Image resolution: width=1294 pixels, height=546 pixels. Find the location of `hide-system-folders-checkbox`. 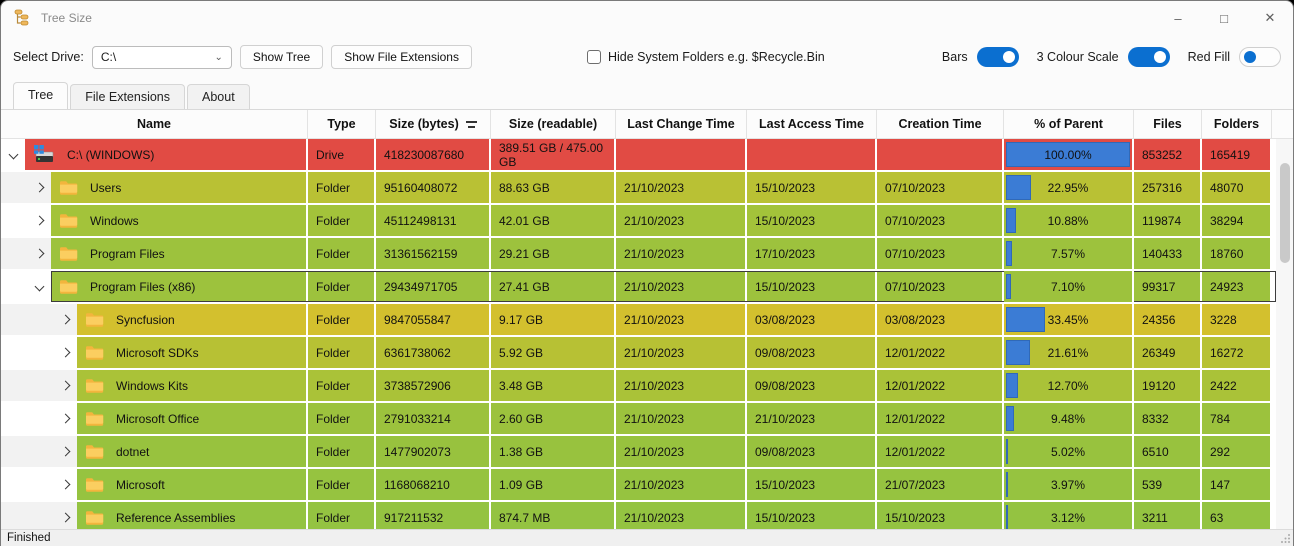

hide-system-folders-checkbox is located at coordinates (593, 57).